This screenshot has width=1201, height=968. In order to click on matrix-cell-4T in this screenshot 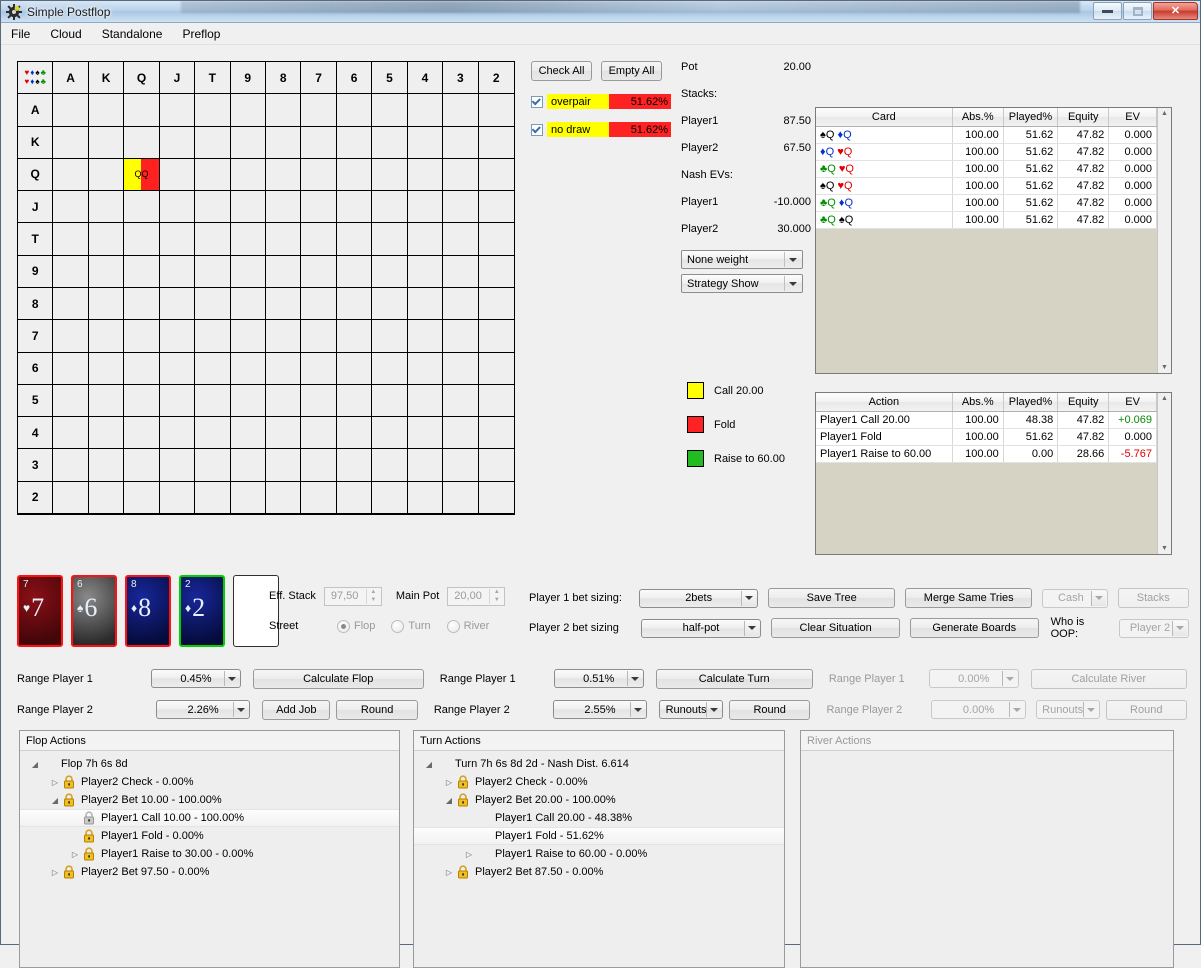, I will do `click(213, 433)`.